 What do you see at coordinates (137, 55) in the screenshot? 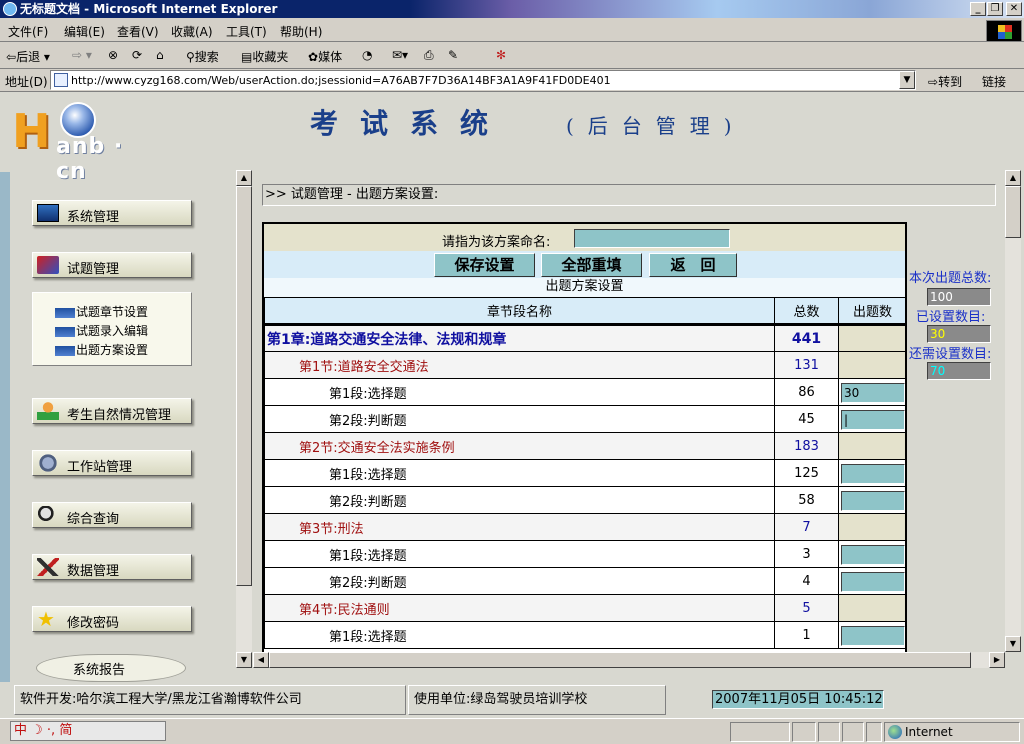
I see `refresh-icon: ⟳` at bounding box center [137, 55].